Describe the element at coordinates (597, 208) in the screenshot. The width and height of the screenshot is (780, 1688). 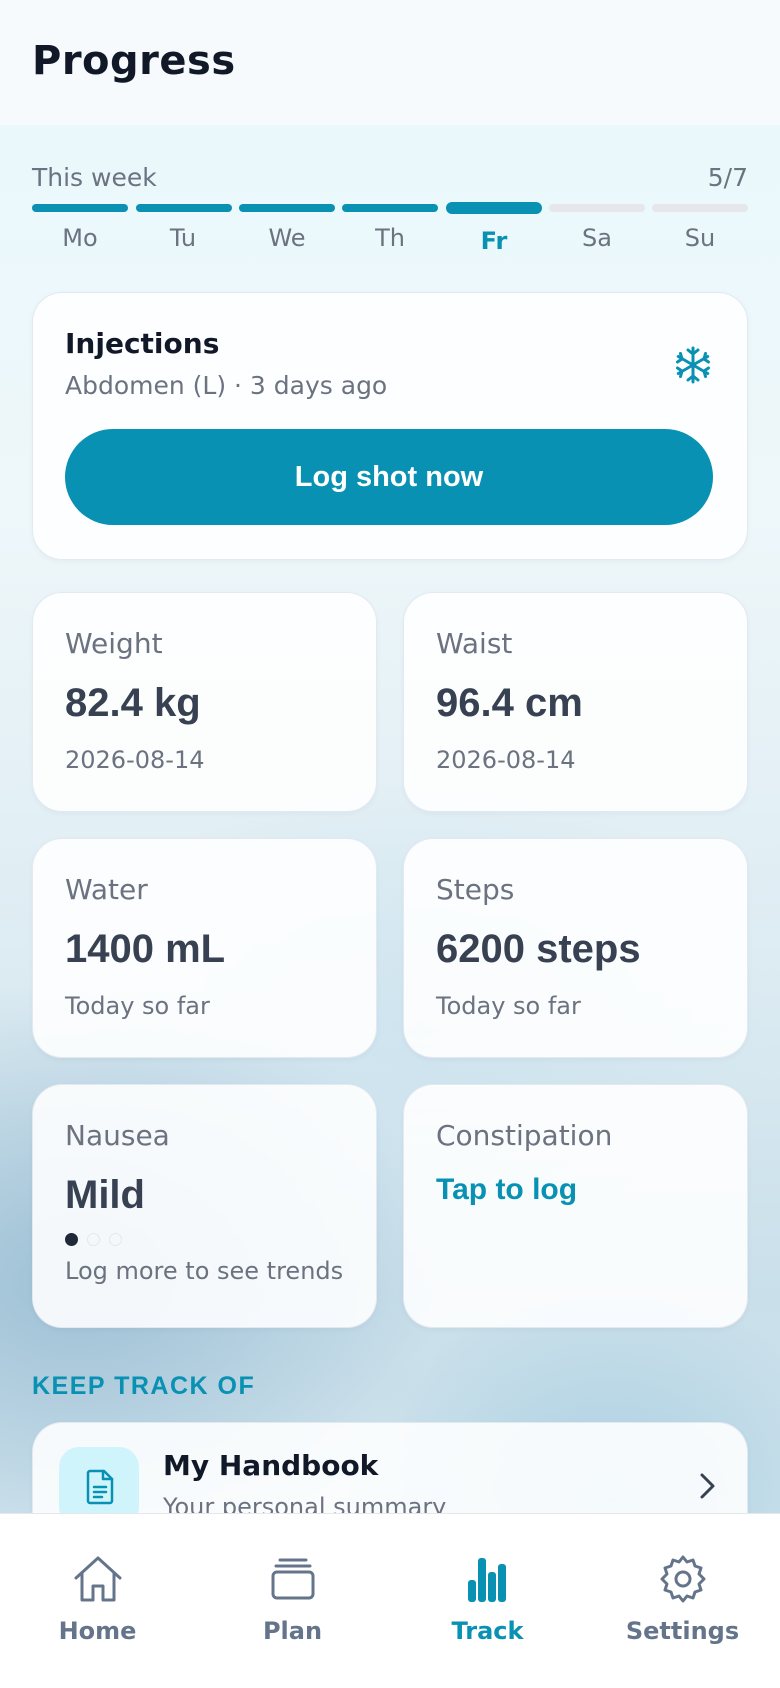
I see `week-bar-sa` at that location.